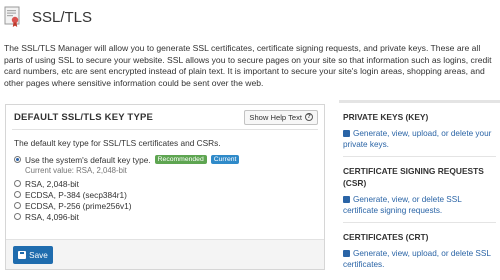  I want to click on key-option-ecdsa-p384: ECDSA, P-384 (secp384r1), so click(165, 194).